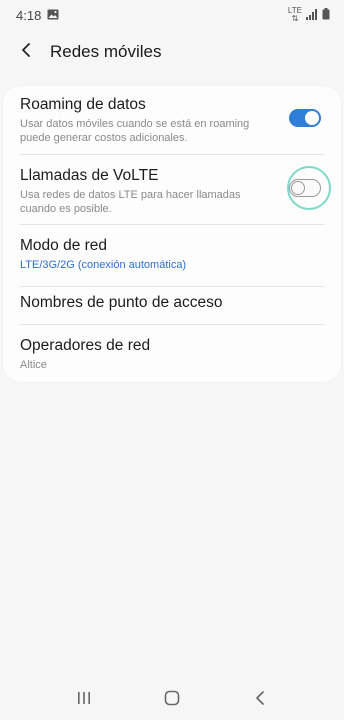 This screenshot has width=344, height=720. I want to click on recents-button, so click(84, 700).